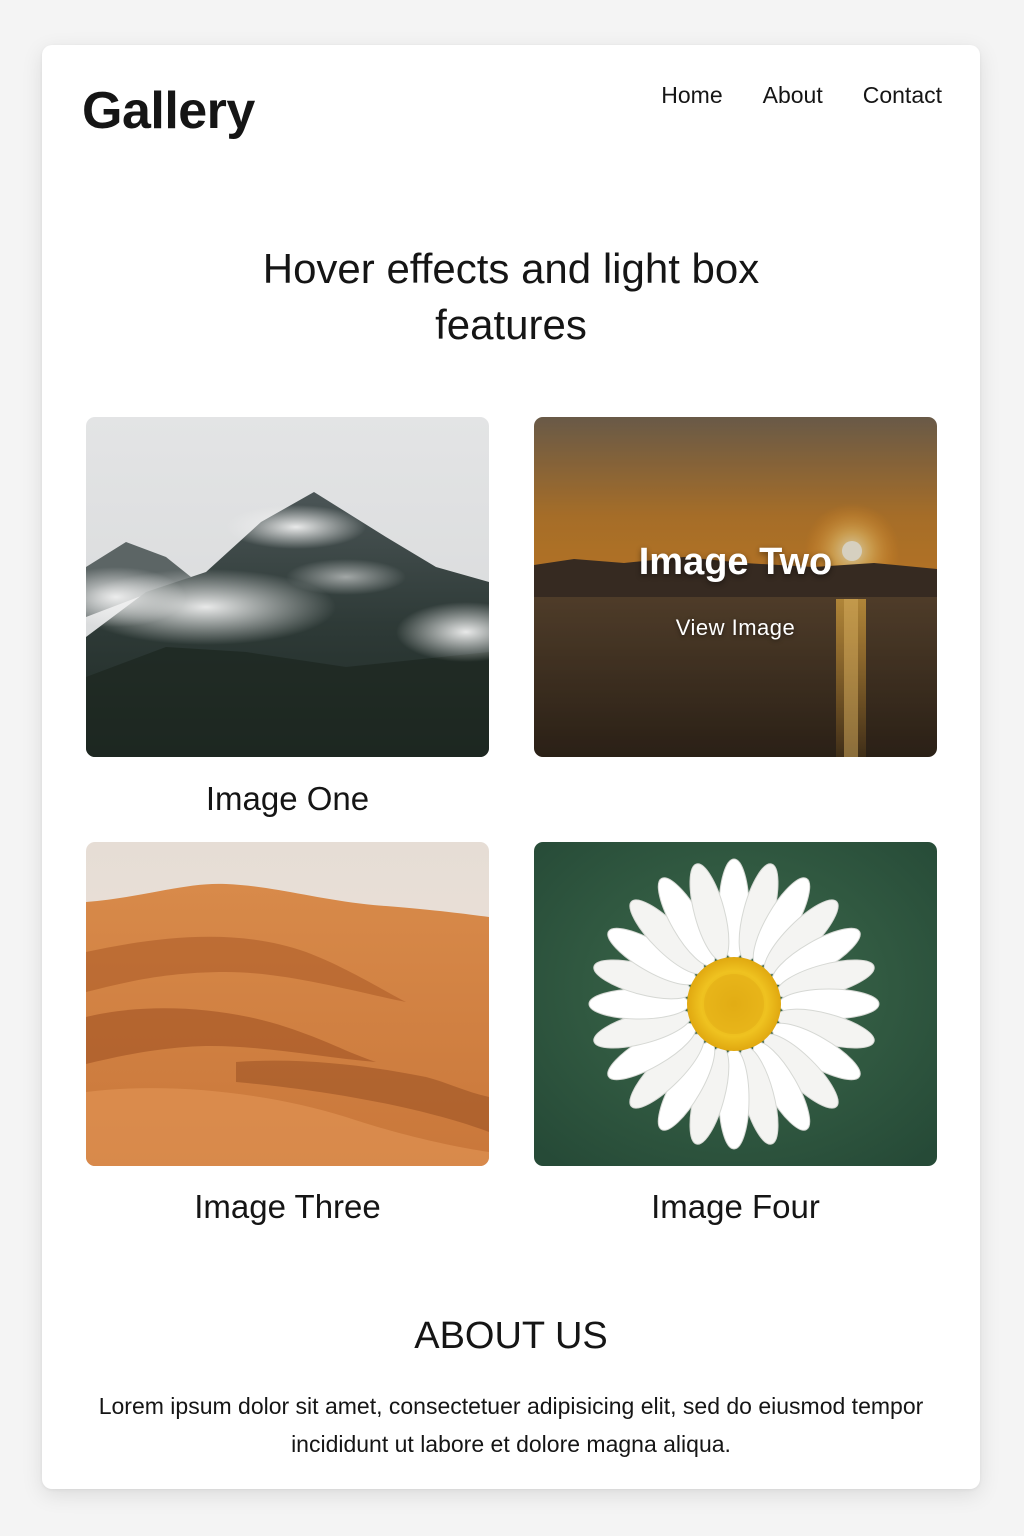 The height and width of the screenshot is (1536, 1024). What do you see at coordinates (511, 296) in the screenshot?
I see `hero-title: Hover effects and light box features` at bounding box center [511, 296].